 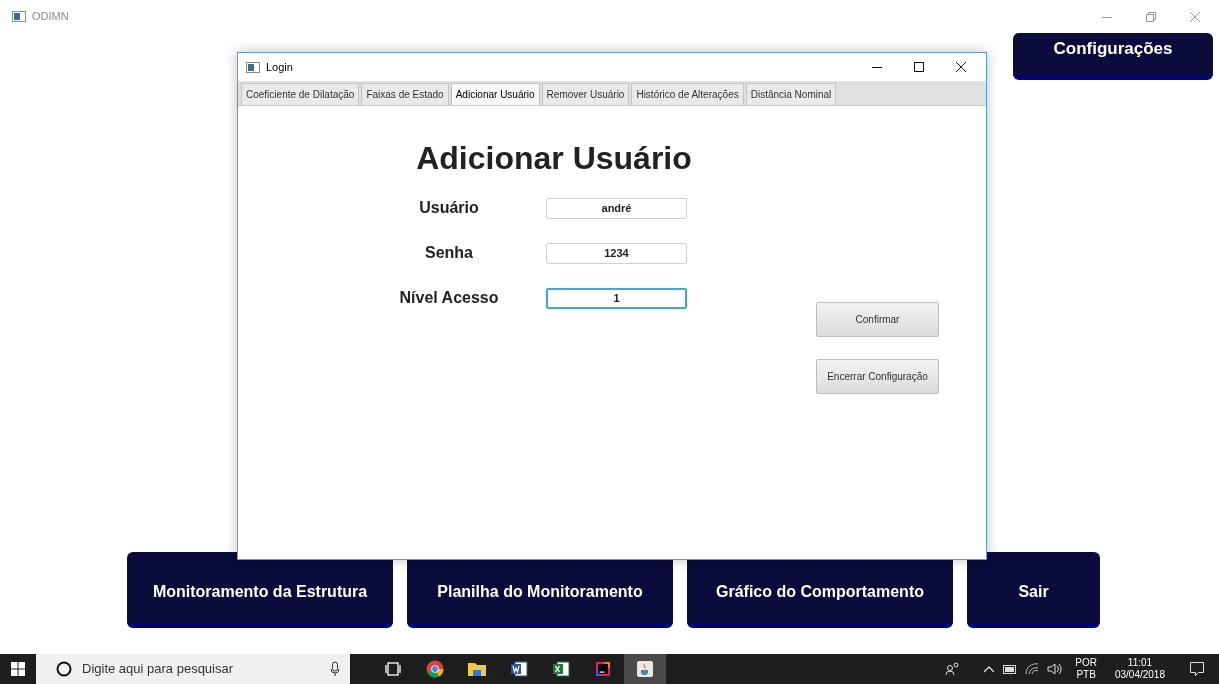 What do you see at coordinates (449, 253) in the screenshot?
I see `field-label: Senha` at bounding box center [449, 253].